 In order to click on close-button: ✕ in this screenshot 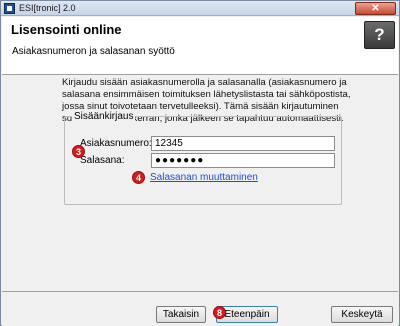, I will do `click(375, 8)`.